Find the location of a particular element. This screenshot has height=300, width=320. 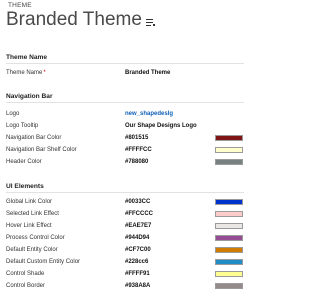

section-header-theme-name: Theme Name is located at coordinates (27, 57).